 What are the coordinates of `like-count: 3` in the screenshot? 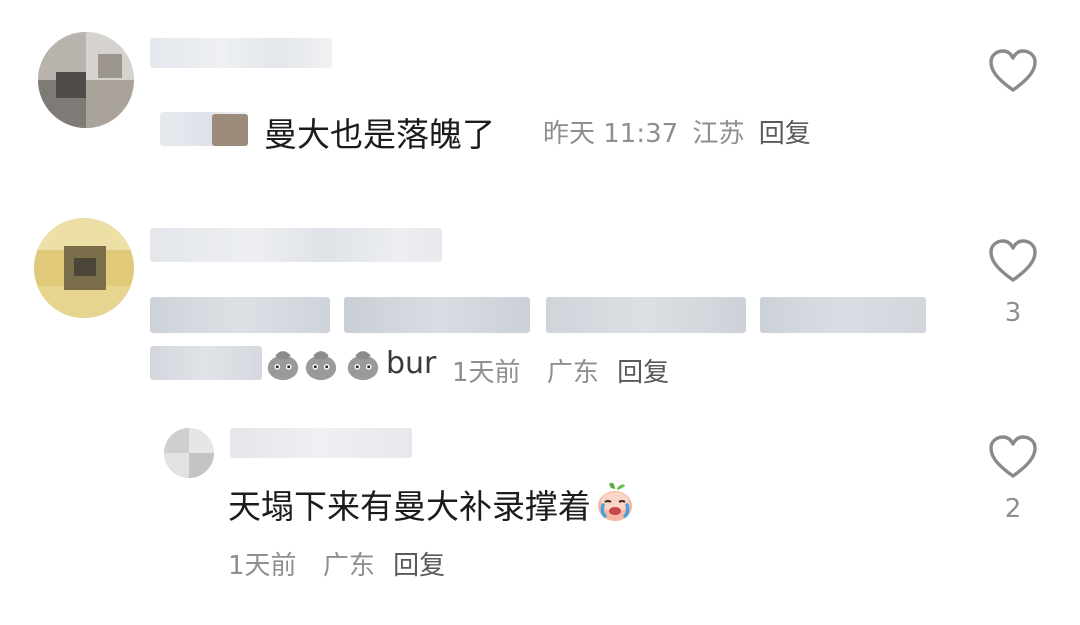 It's located at (1013, 313).